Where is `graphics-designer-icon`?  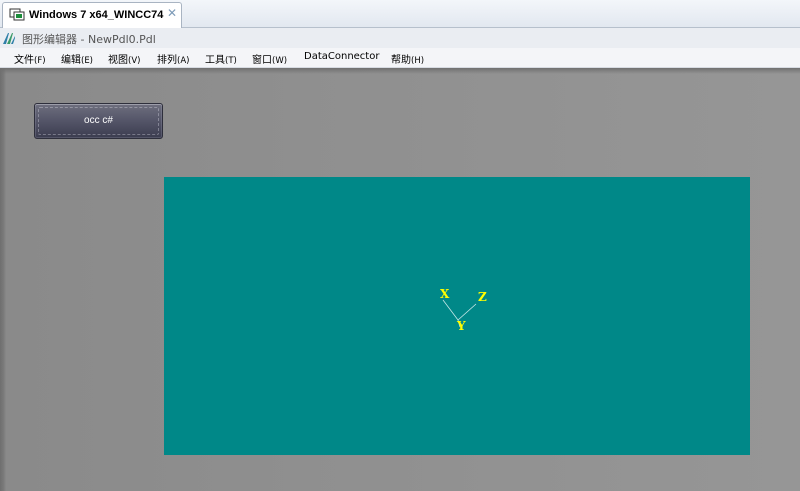
graphics-designer-icon is located at coordinates (9, 38).